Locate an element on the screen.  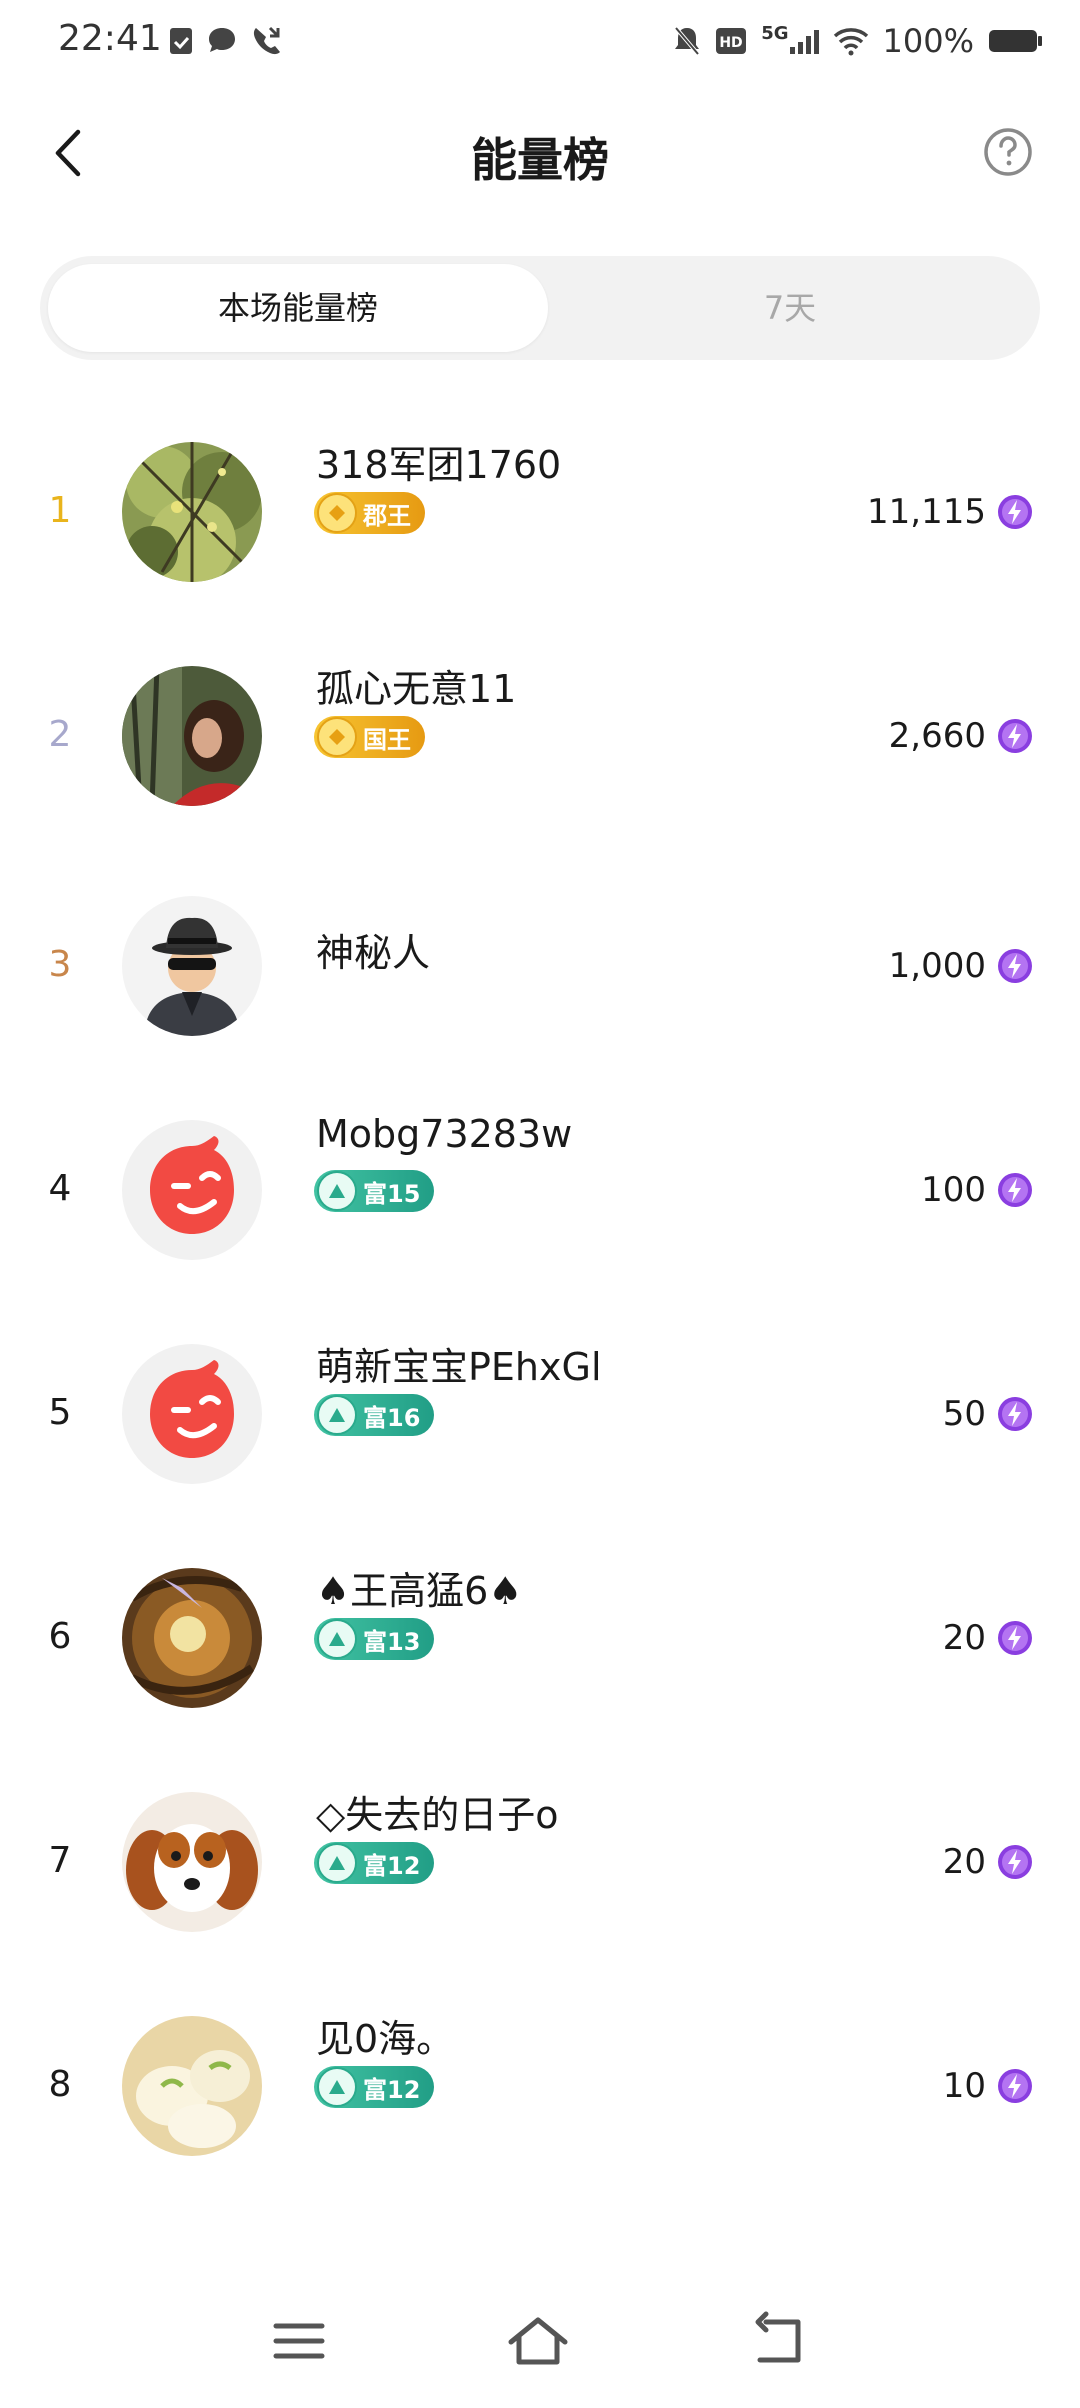
tab-current-session: 本场能量榜 is located at coordinates (298, 308).